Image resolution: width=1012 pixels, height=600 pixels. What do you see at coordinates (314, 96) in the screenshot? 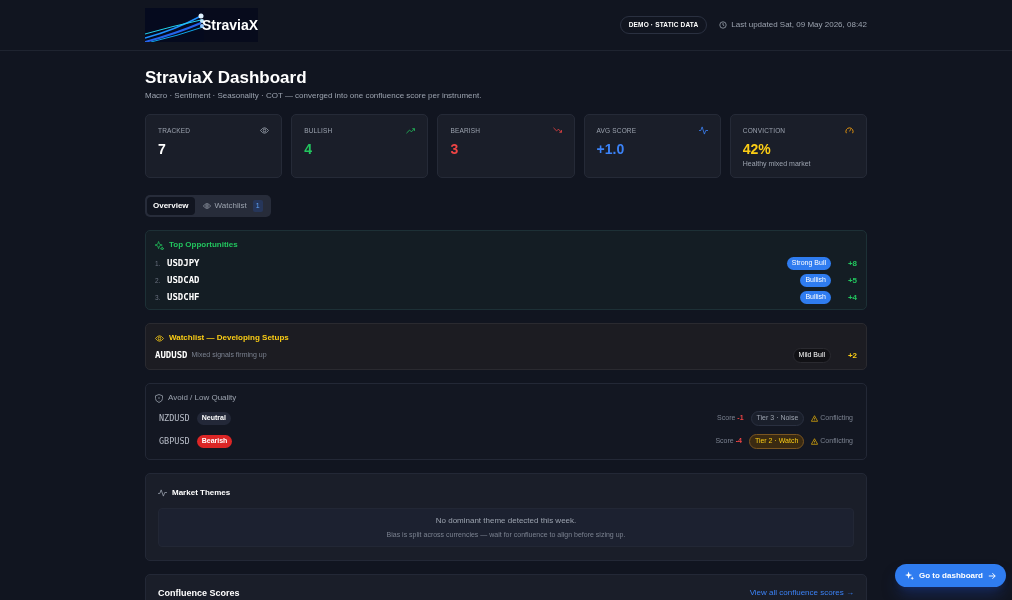
I see `page-subtitle: Macro · Sentiment · Seasonality · COT — converged into one confluence score per instrument.` at bounding box center [314, 96].